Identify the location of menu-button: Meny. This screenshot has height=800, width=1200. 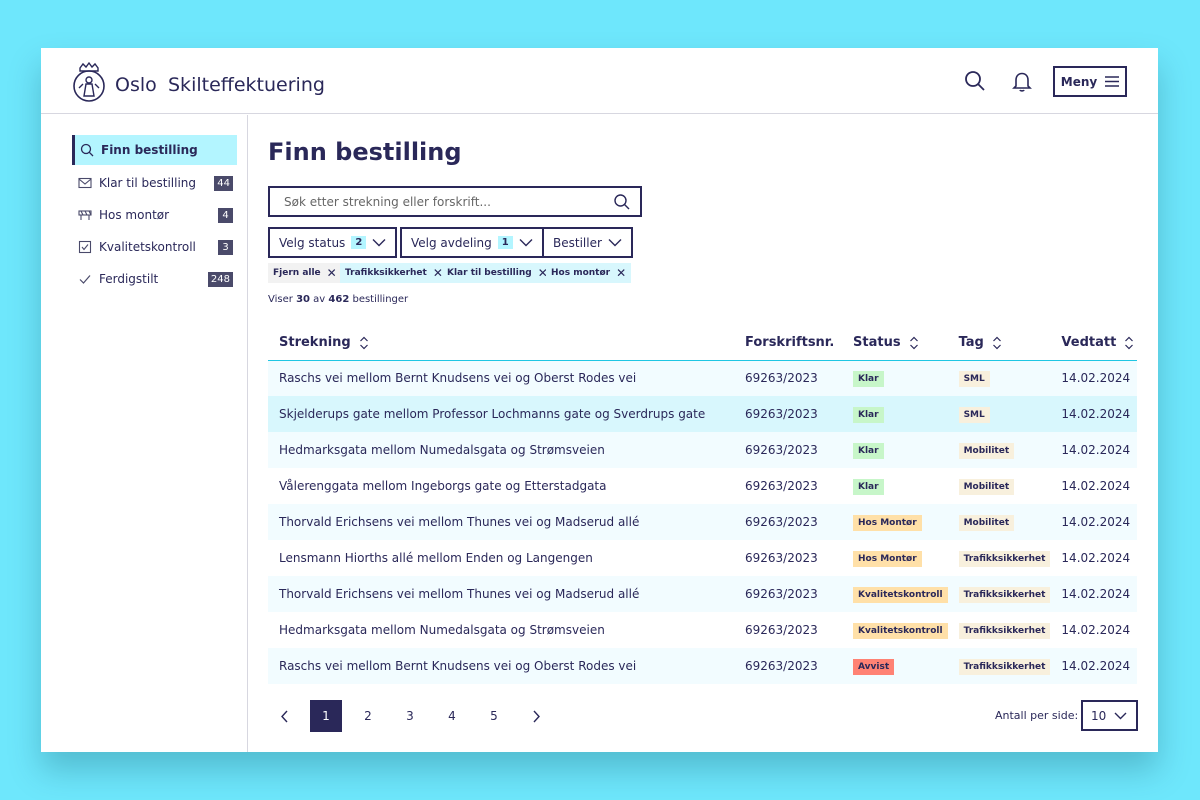
(1090, 81).